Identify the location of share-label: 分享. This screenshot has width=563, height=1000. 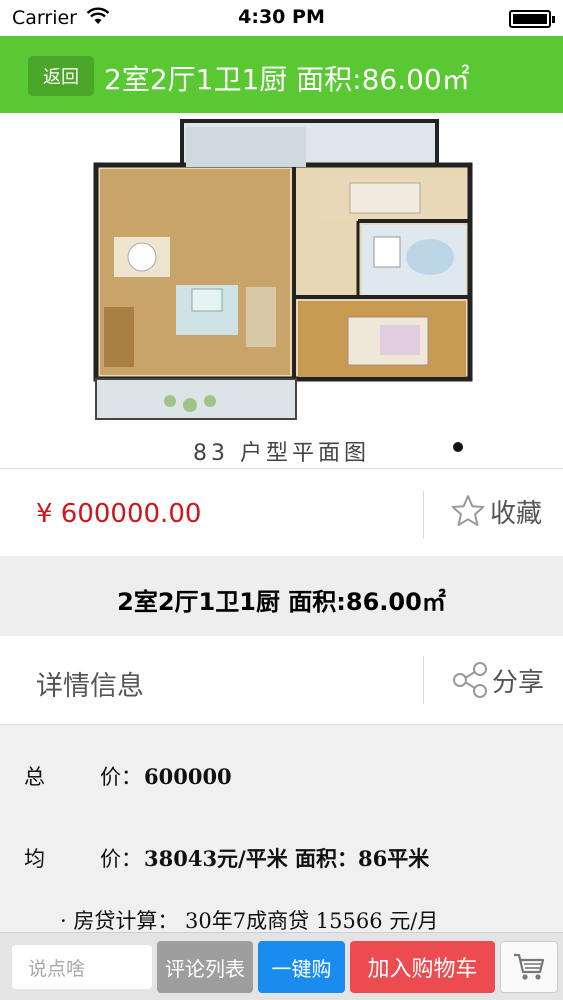
(518, 682).